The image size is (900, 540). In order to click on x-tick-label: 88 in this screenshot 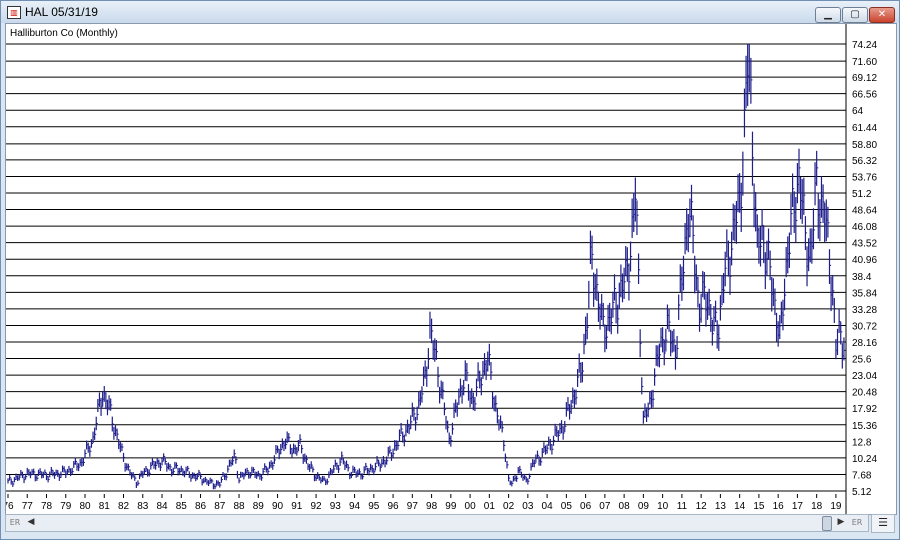, I will do `click(239, 506)`.